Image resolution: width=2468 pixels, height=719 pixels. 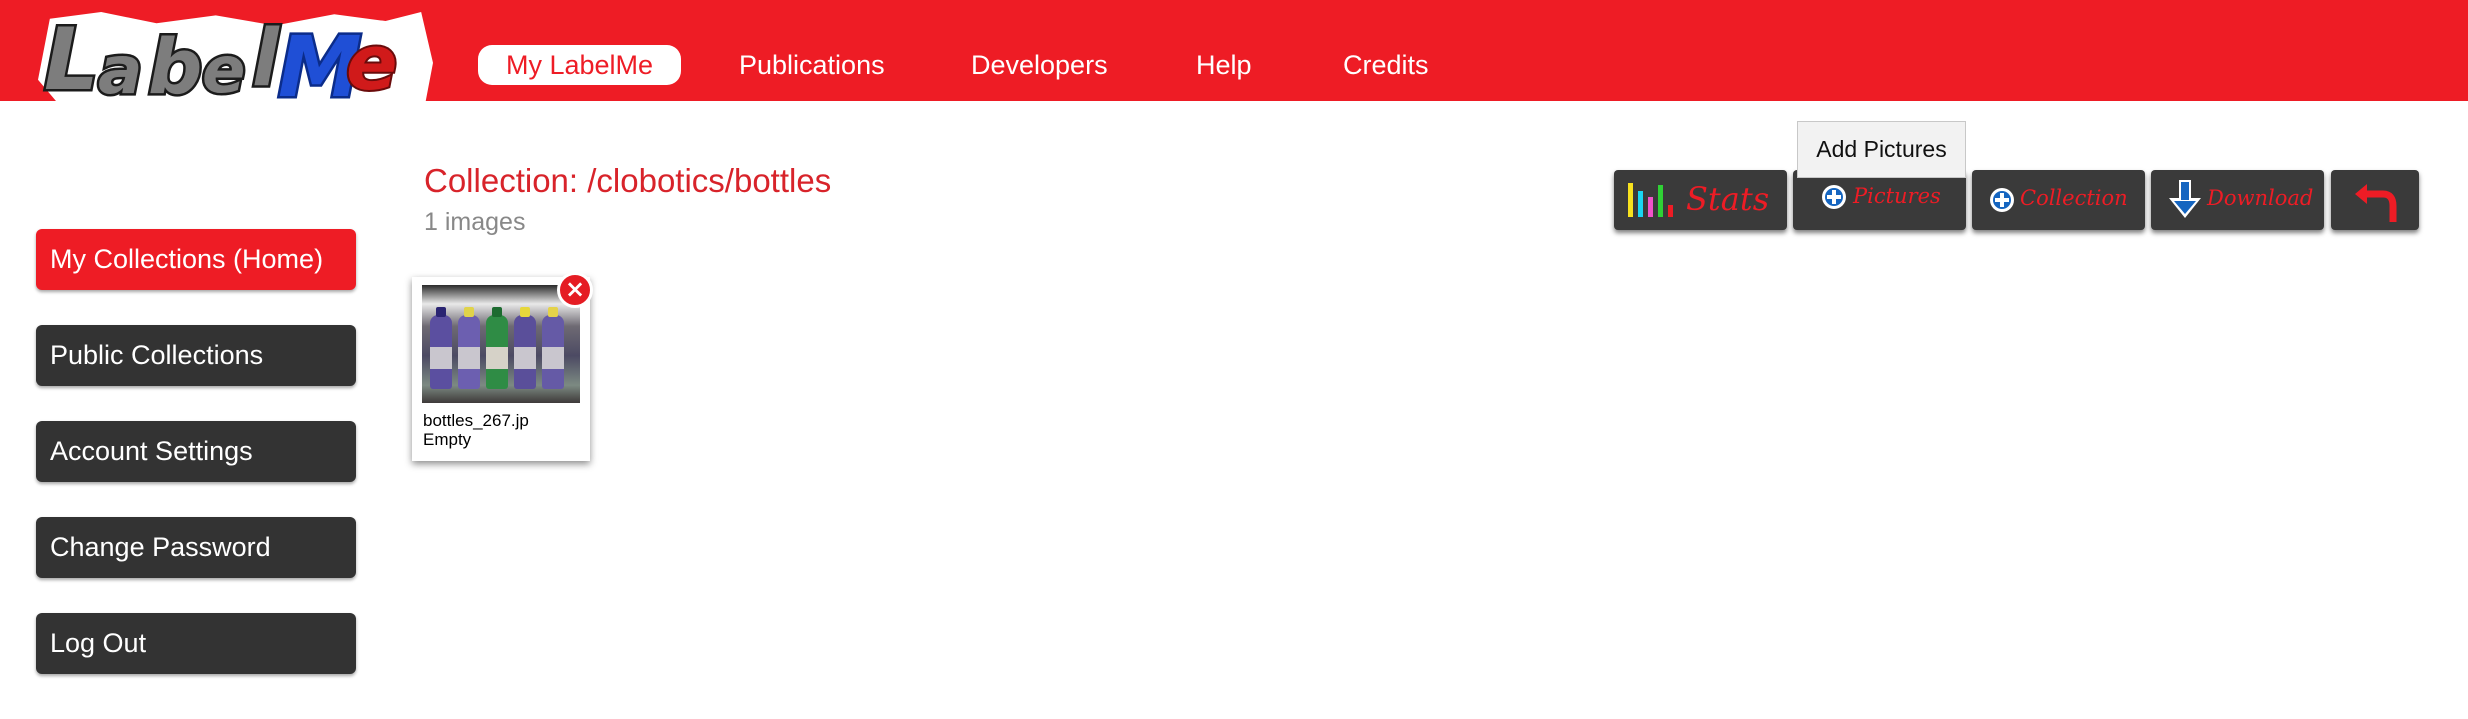 I want to click on sidebar-item-my-collections: My Collections (Home), so click(x=196, y=259).